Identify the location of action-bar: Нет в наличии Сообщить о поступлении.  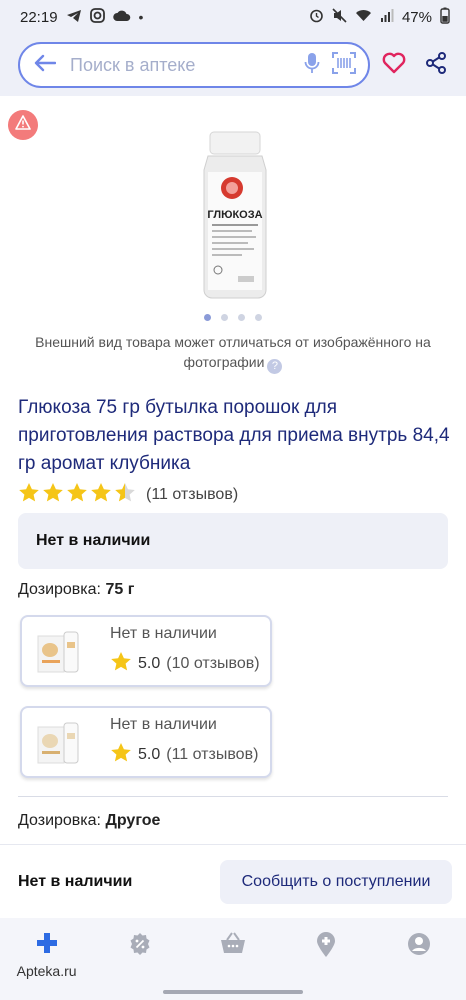
(233, 881).